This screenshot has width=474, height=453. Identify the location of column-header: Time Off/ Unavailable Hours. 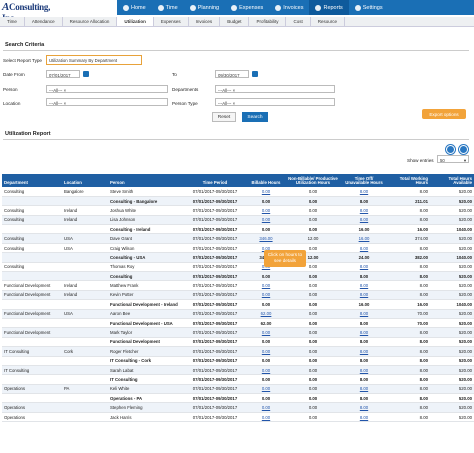
(364, 180).